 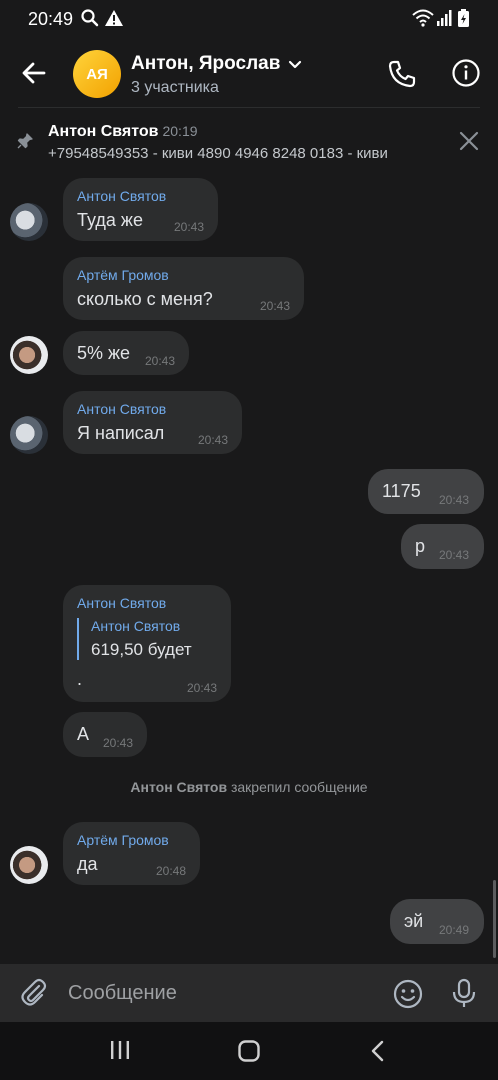 What do you see at coordinates (83, 734) in the screenshot?
I see `message-text: А` at bounding box center [83, 734].